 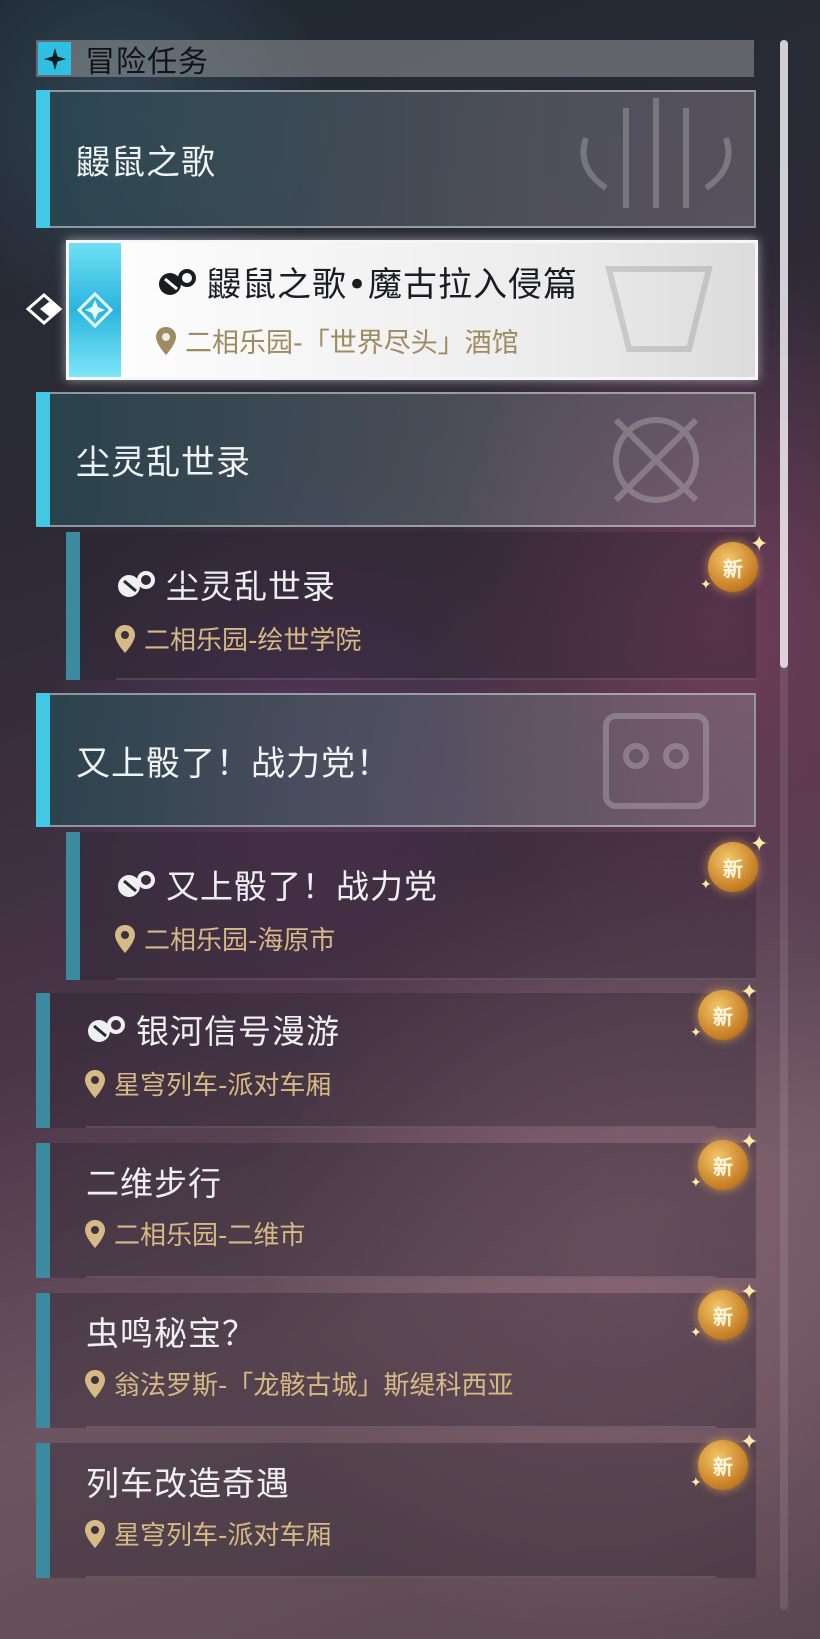 I want to click on quest-location-row: 二相乐园-海原市, so click(x=224, y=938).